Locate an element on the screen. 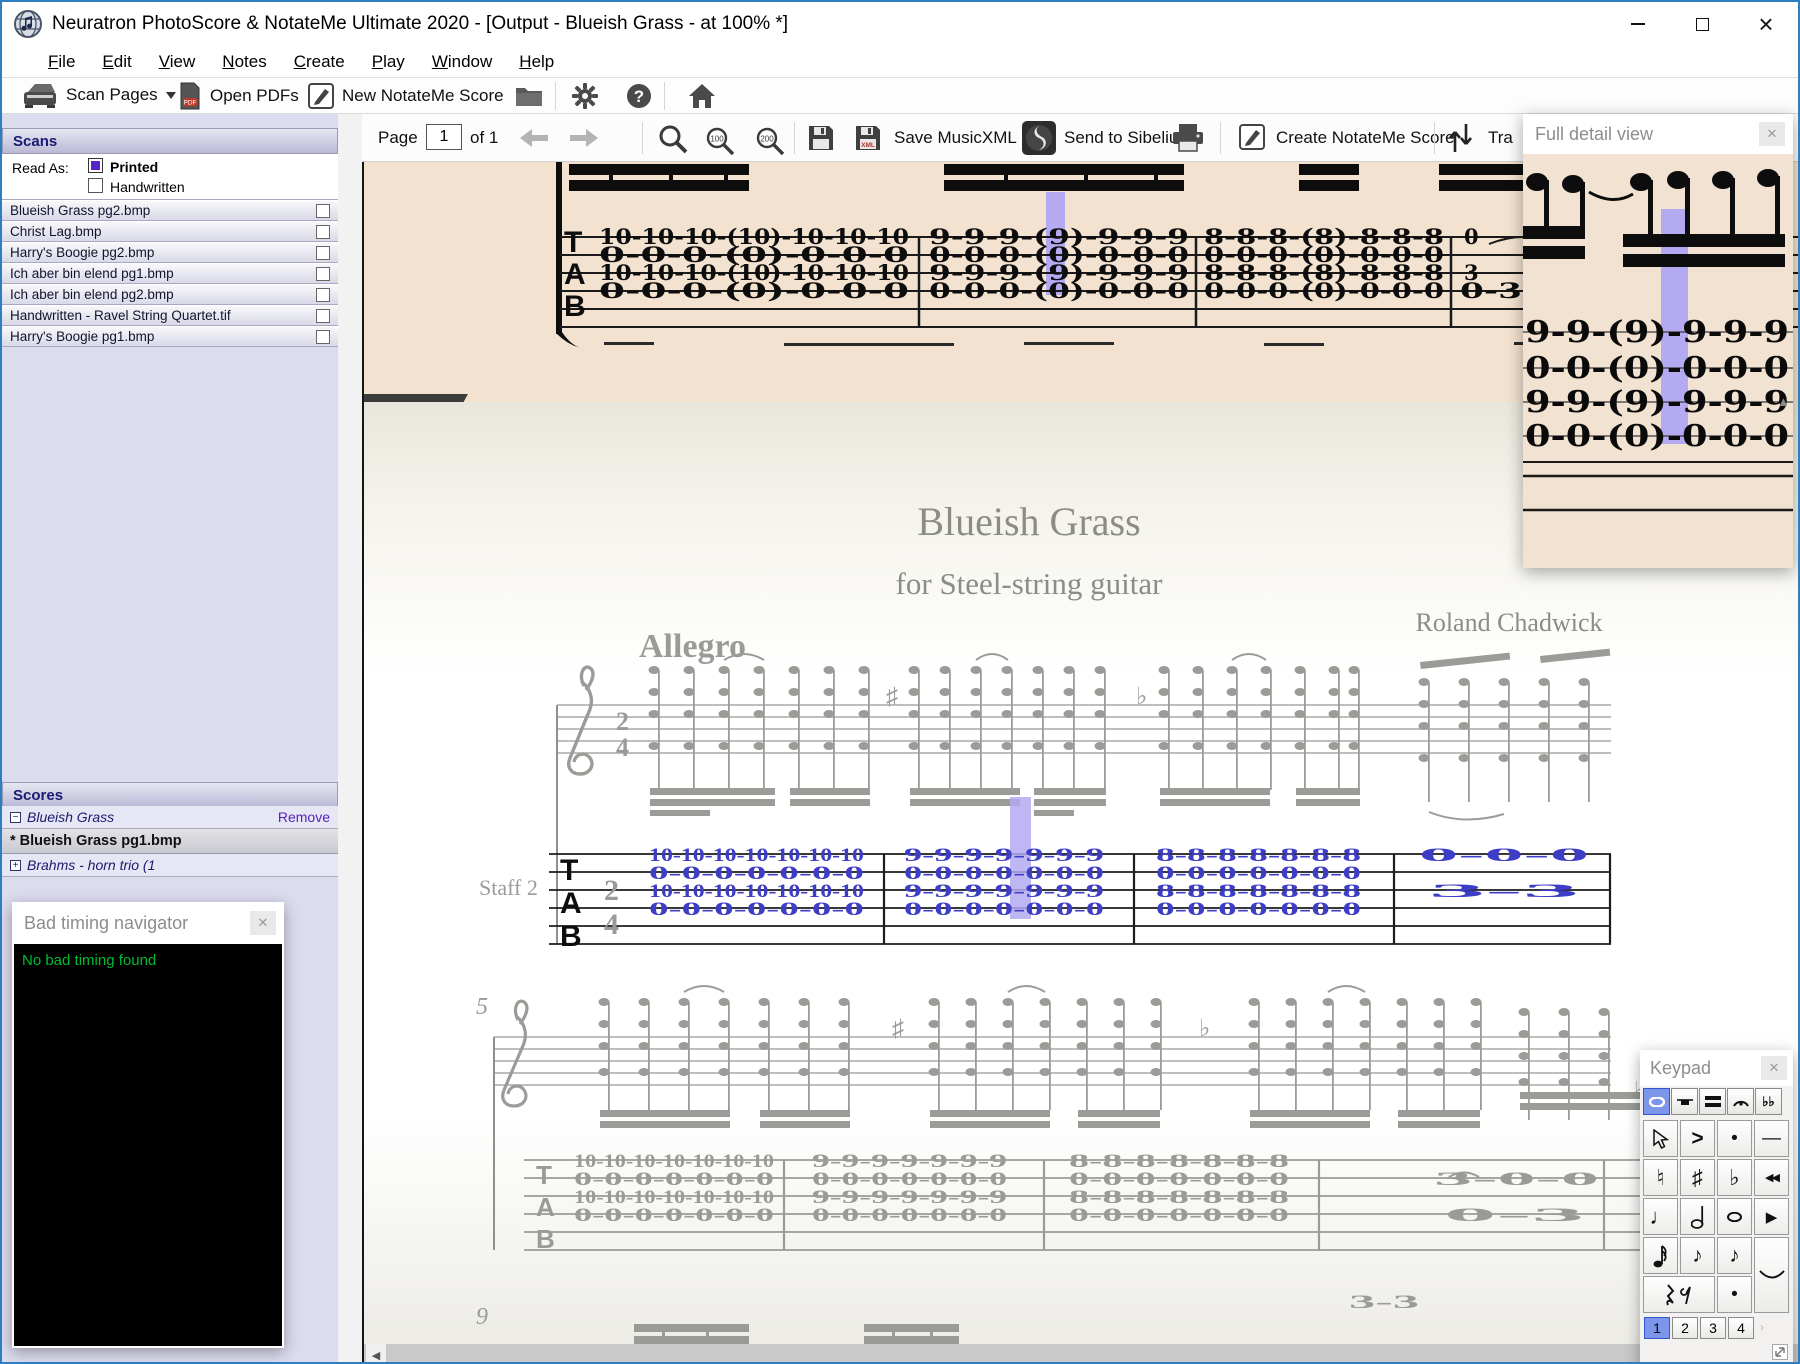 Image resolution: width=1800 pixels, height=1364 pixels. eighth-note-key: ♪ is located at coordinates (1697, 1255).